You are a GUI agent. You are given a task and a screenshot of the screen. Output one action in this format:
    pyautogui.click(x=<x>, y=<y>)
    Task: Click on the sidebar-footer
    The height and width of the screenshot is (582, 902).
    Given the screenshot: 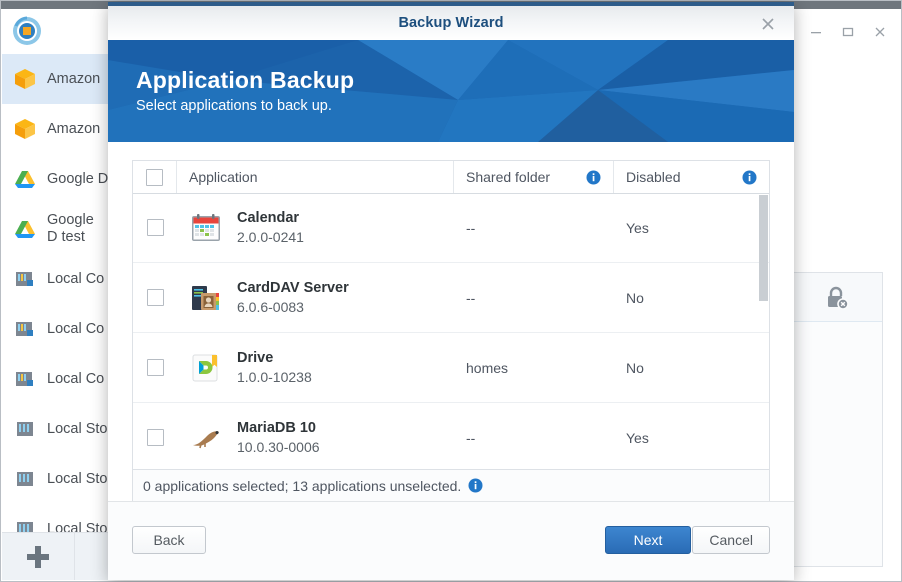 What is the action you would take?
    pyautogui.click(x=55, y=556)
    